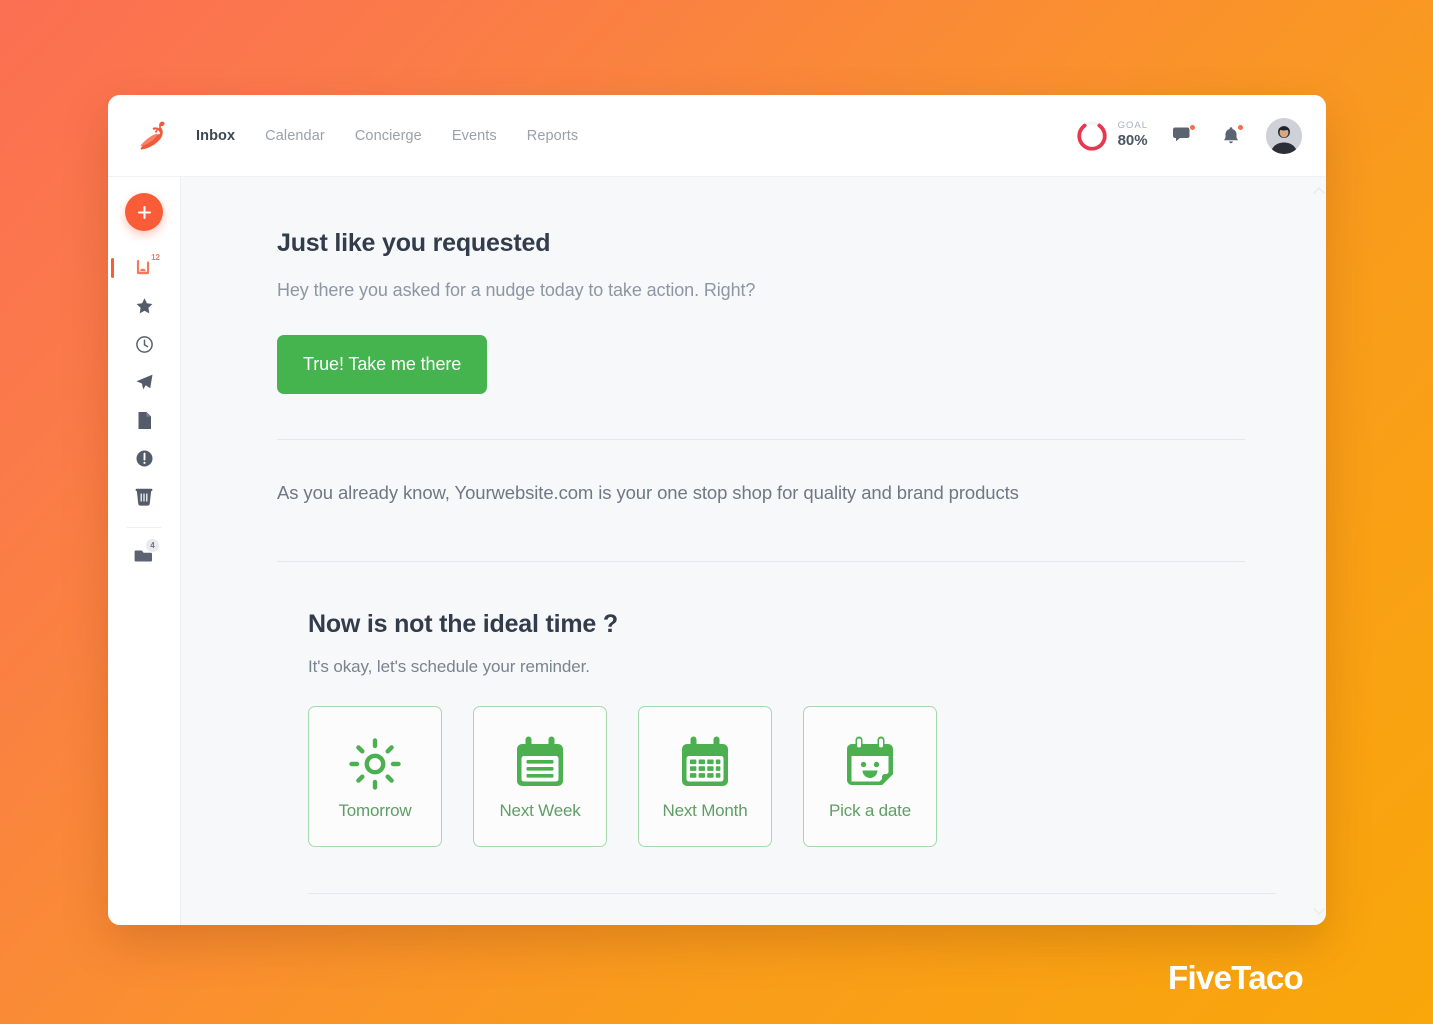 Image resolution: width=1433 pixels, height=1024 pixels. Describe the element at coordinates (295, 136) in the screenshot. I see `nav-item-calendar: Calendar` at that location.